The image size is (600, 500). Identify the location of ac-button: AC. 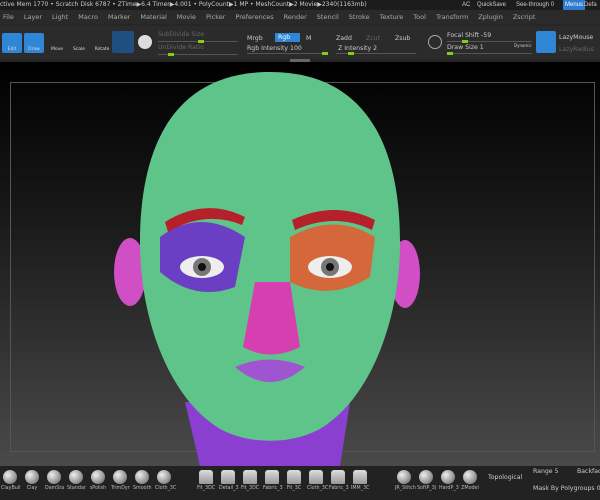
(465, 5).